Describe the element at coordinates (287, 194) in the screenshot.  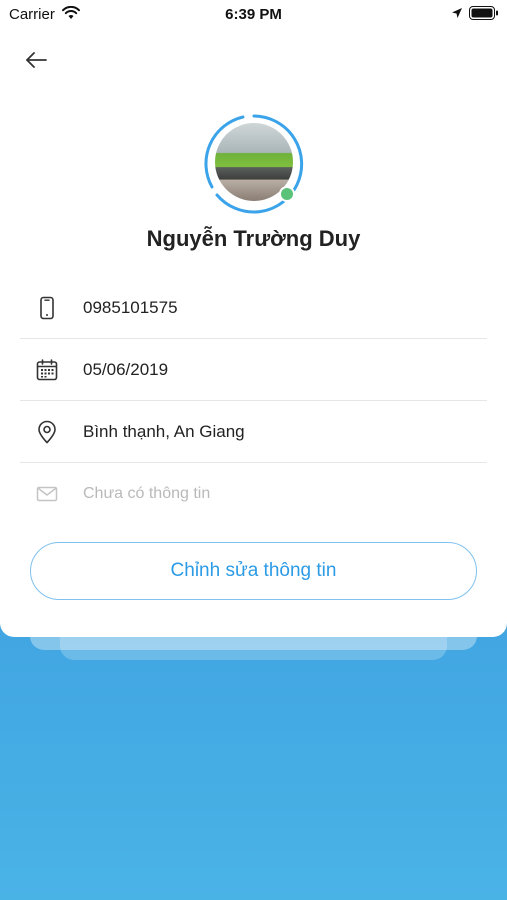
I see `online-status-dot` at that location.